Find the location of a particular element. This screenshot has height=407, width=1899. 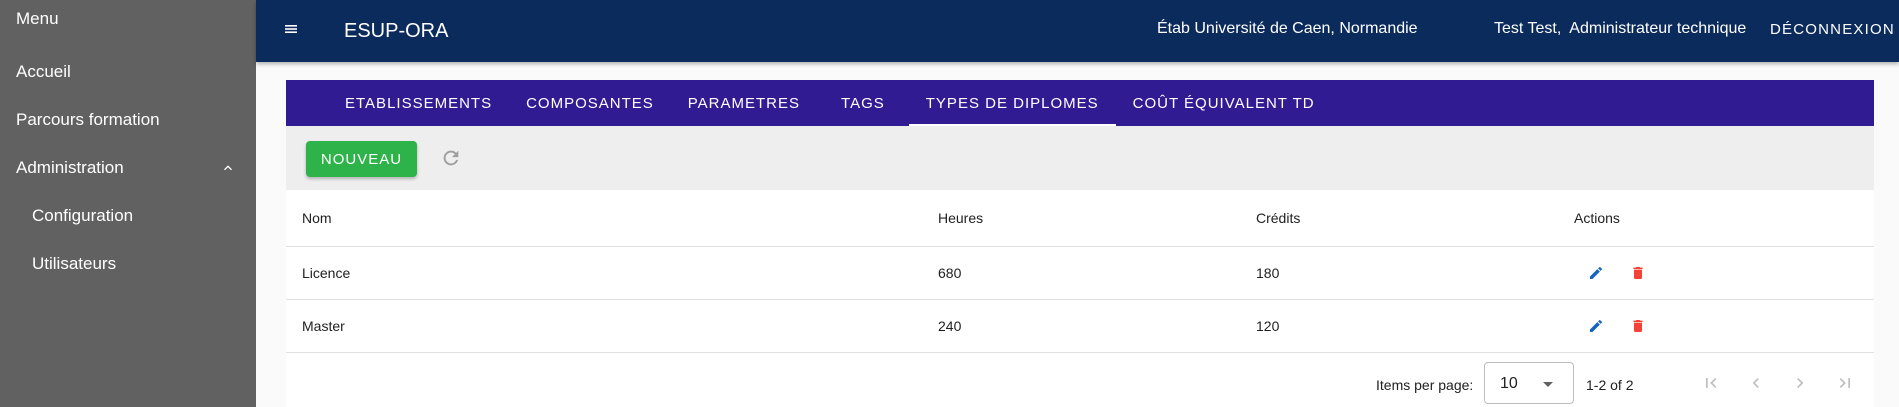

chevron-right-icon is located at coordinates (1800, 382).